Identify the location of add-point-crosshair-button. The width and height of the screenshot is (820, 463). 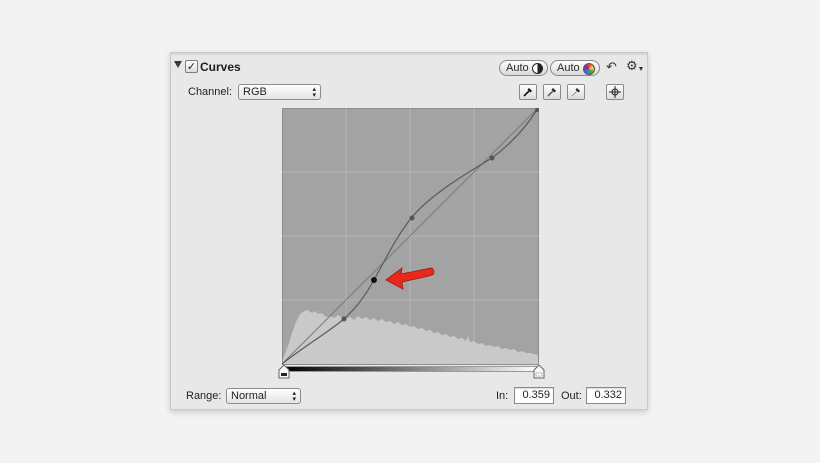
(615, 92).